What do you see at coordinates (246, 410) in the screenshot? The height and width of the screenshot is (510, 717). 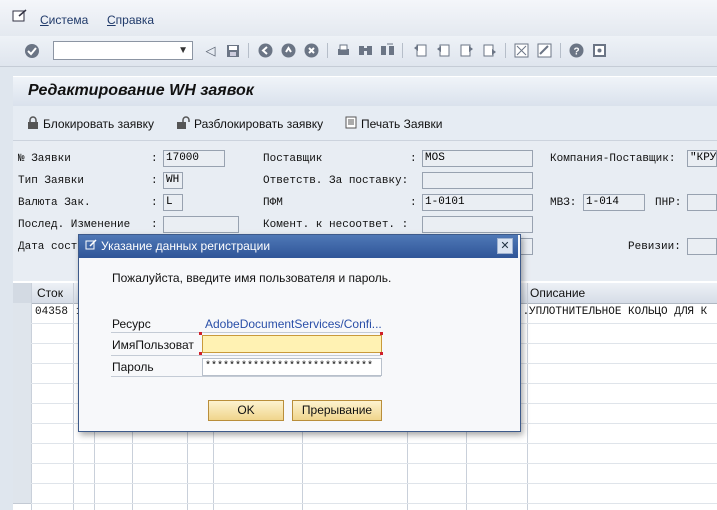 I see `ok-button: OK` at bounding box center [246, 410].